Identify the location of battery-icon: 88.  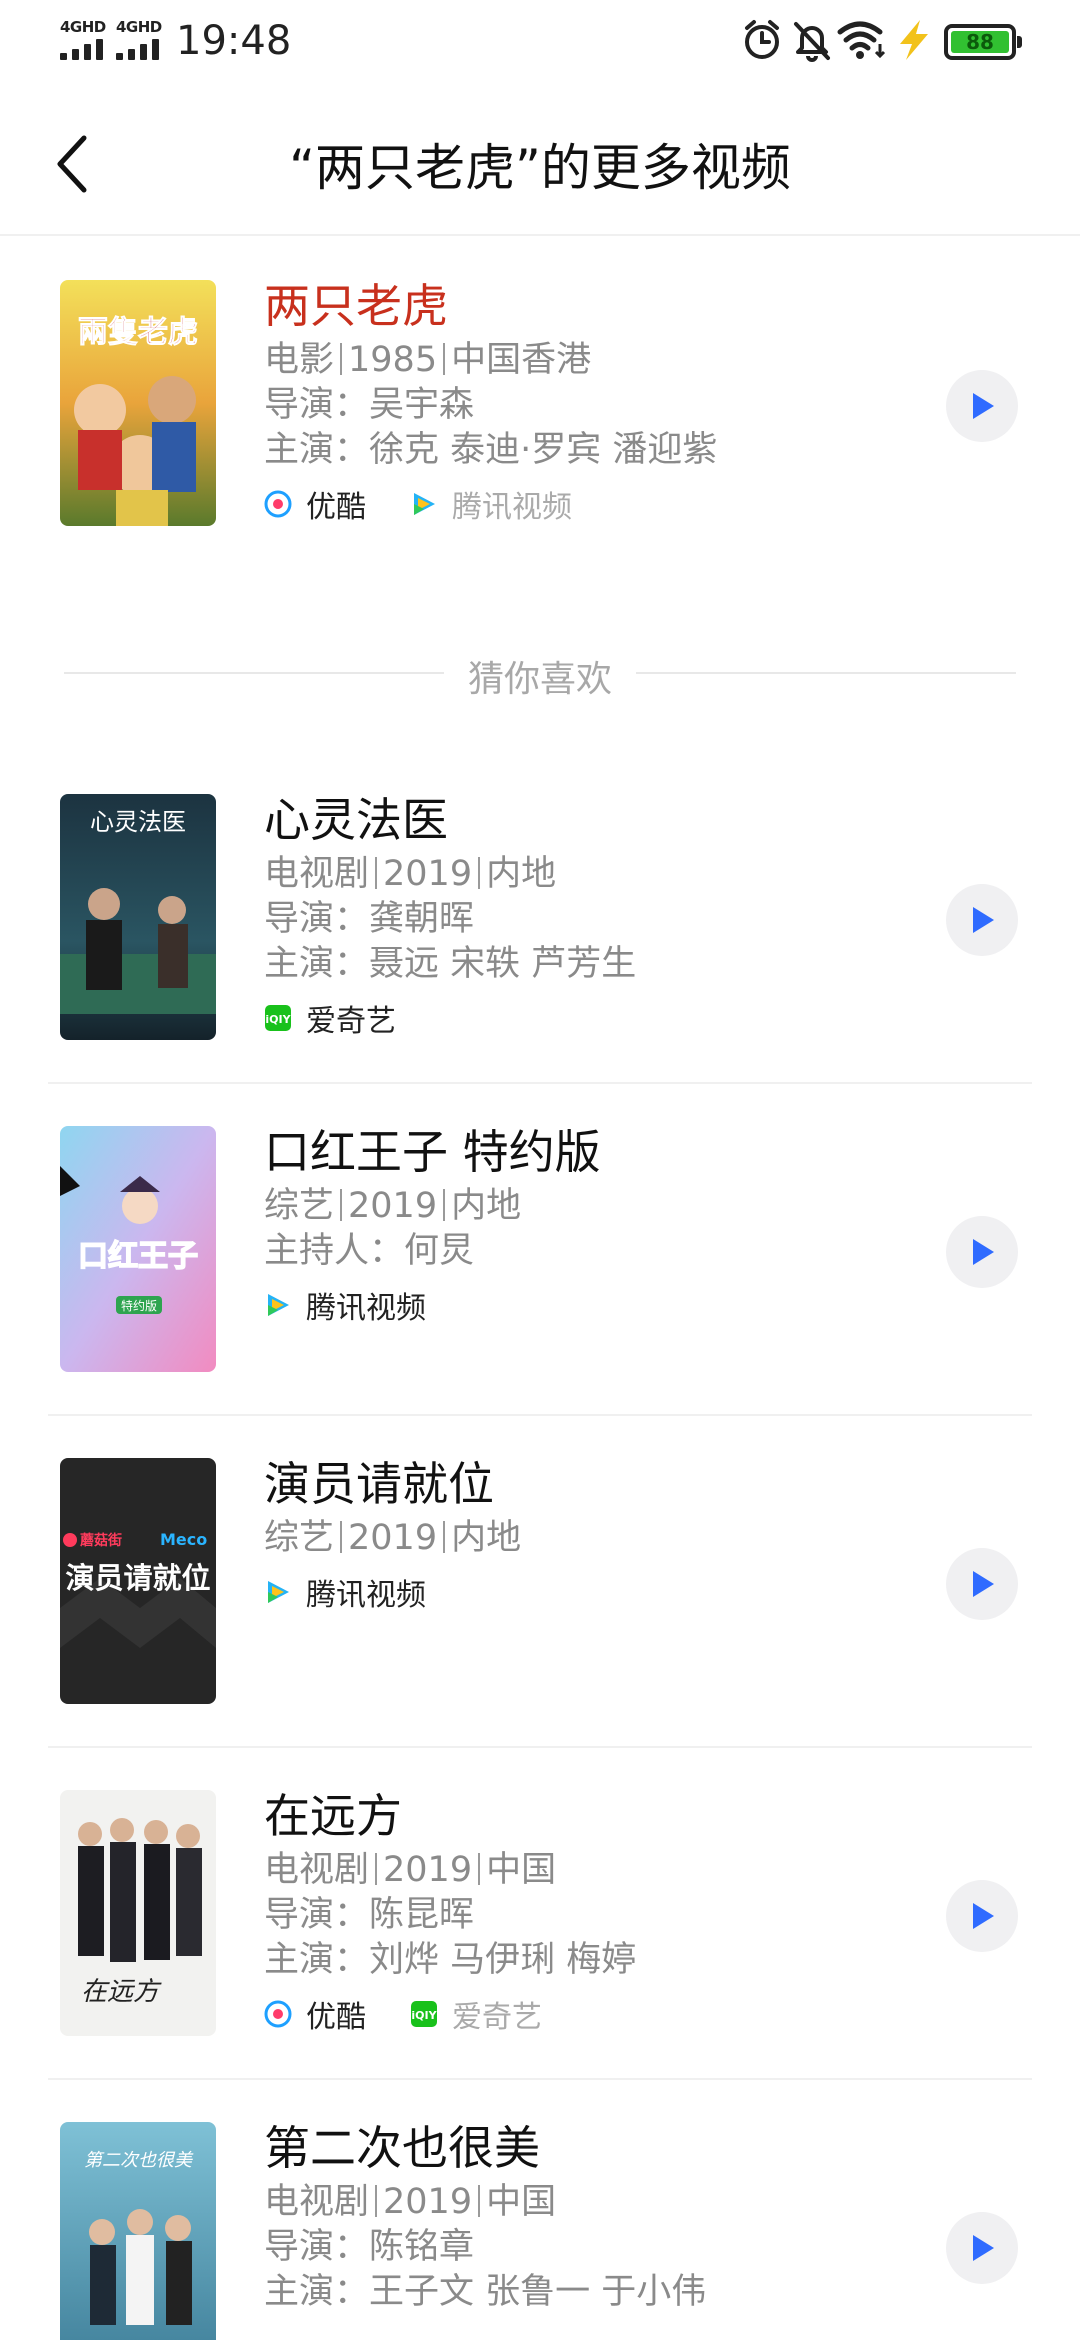
(983, 42).